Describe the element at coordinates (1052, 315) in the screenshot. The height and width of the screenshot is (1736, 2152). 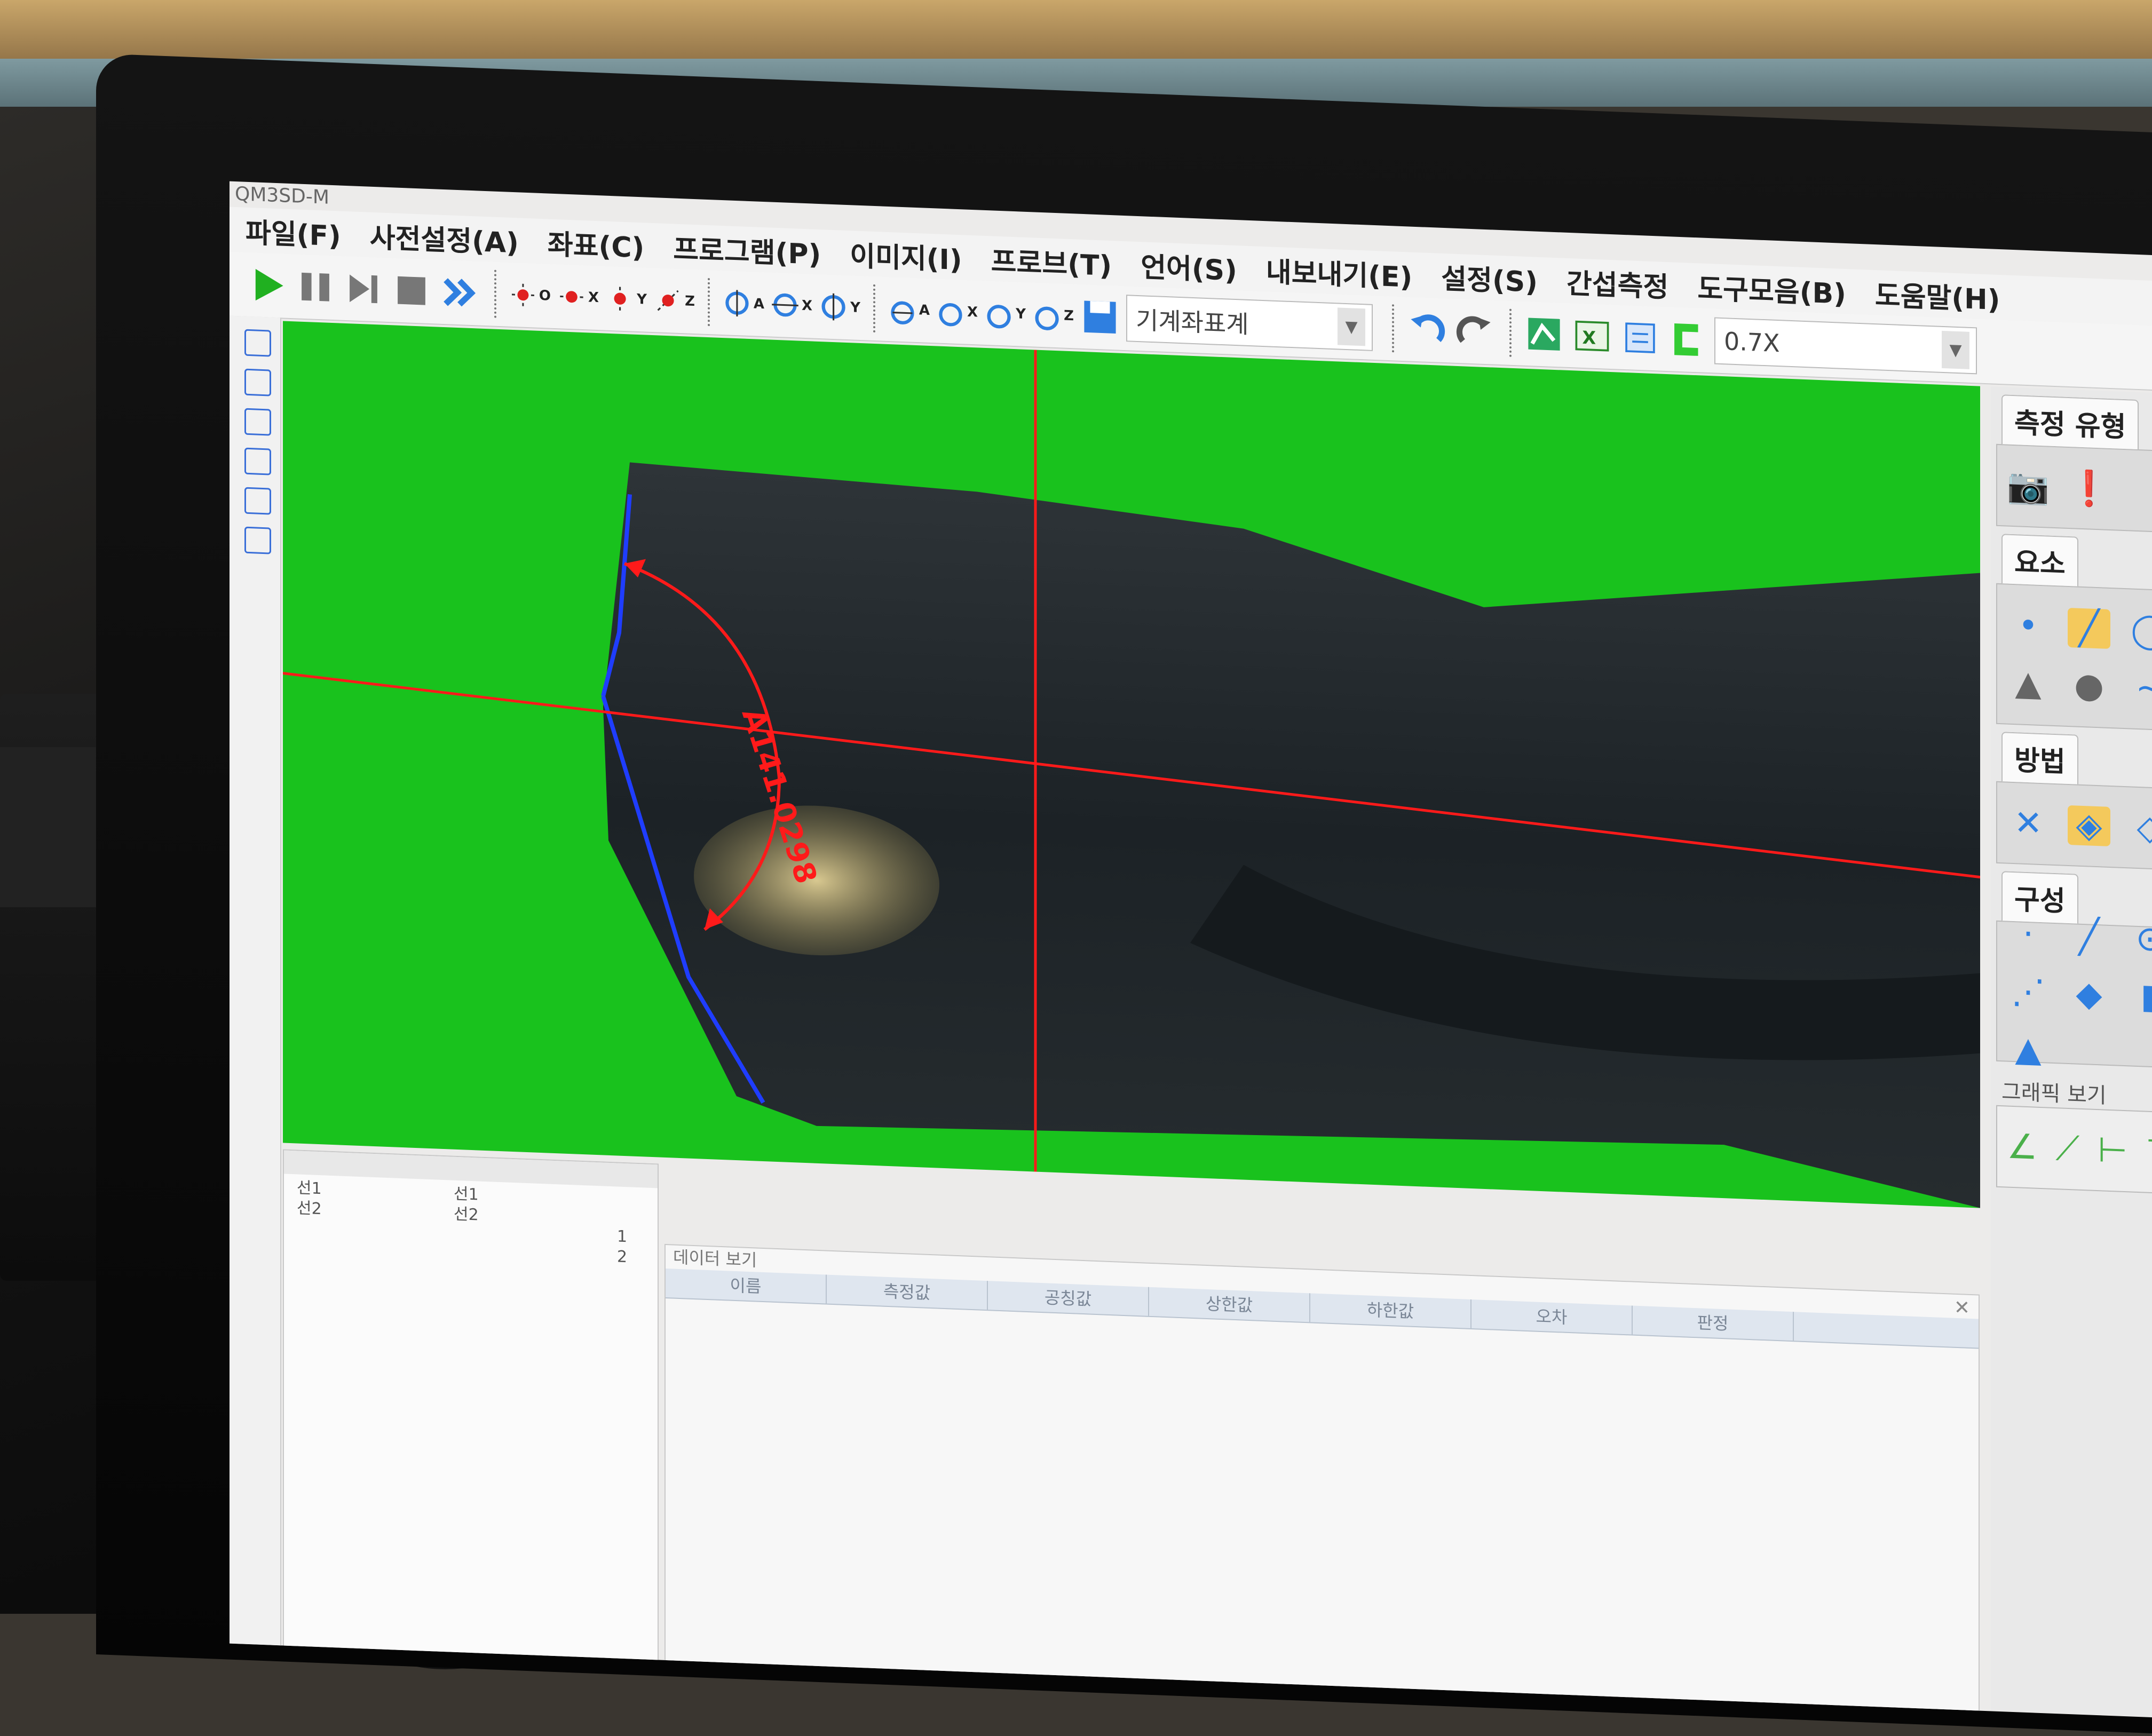
I see `align-z-button: Z` at that location.